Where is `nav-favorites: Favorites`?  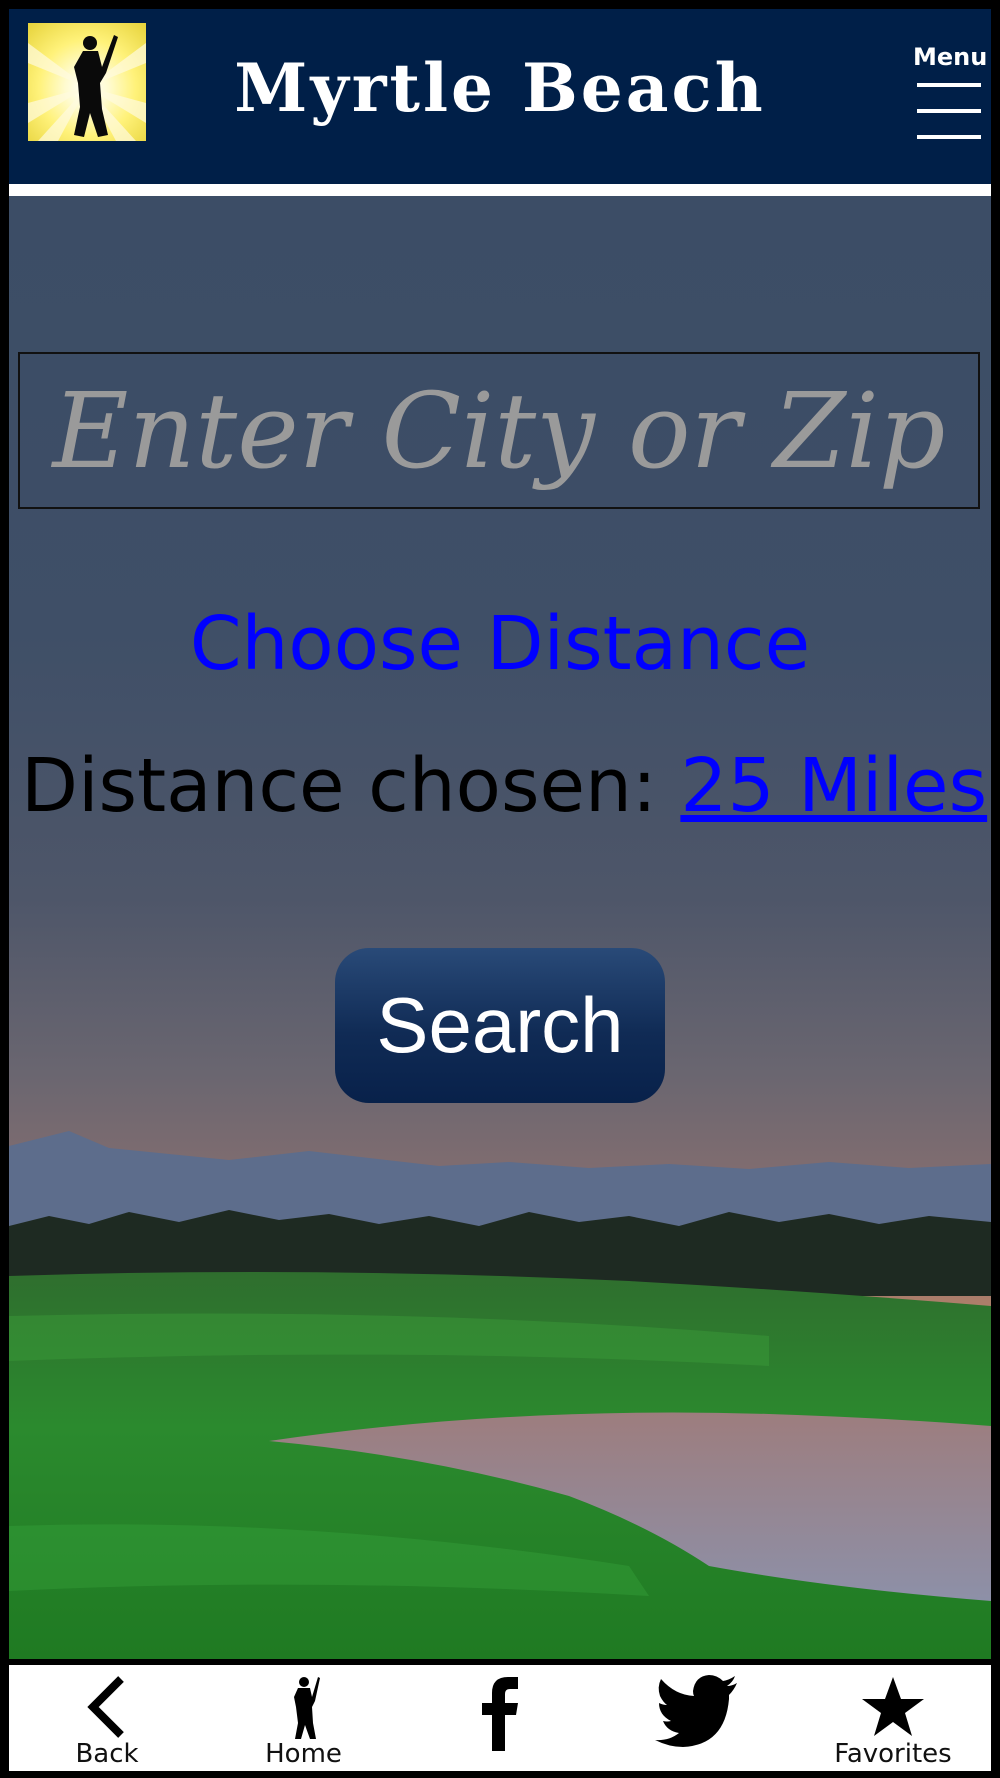 nav-favorites: Favorites is located at coordinates (893, 1718).